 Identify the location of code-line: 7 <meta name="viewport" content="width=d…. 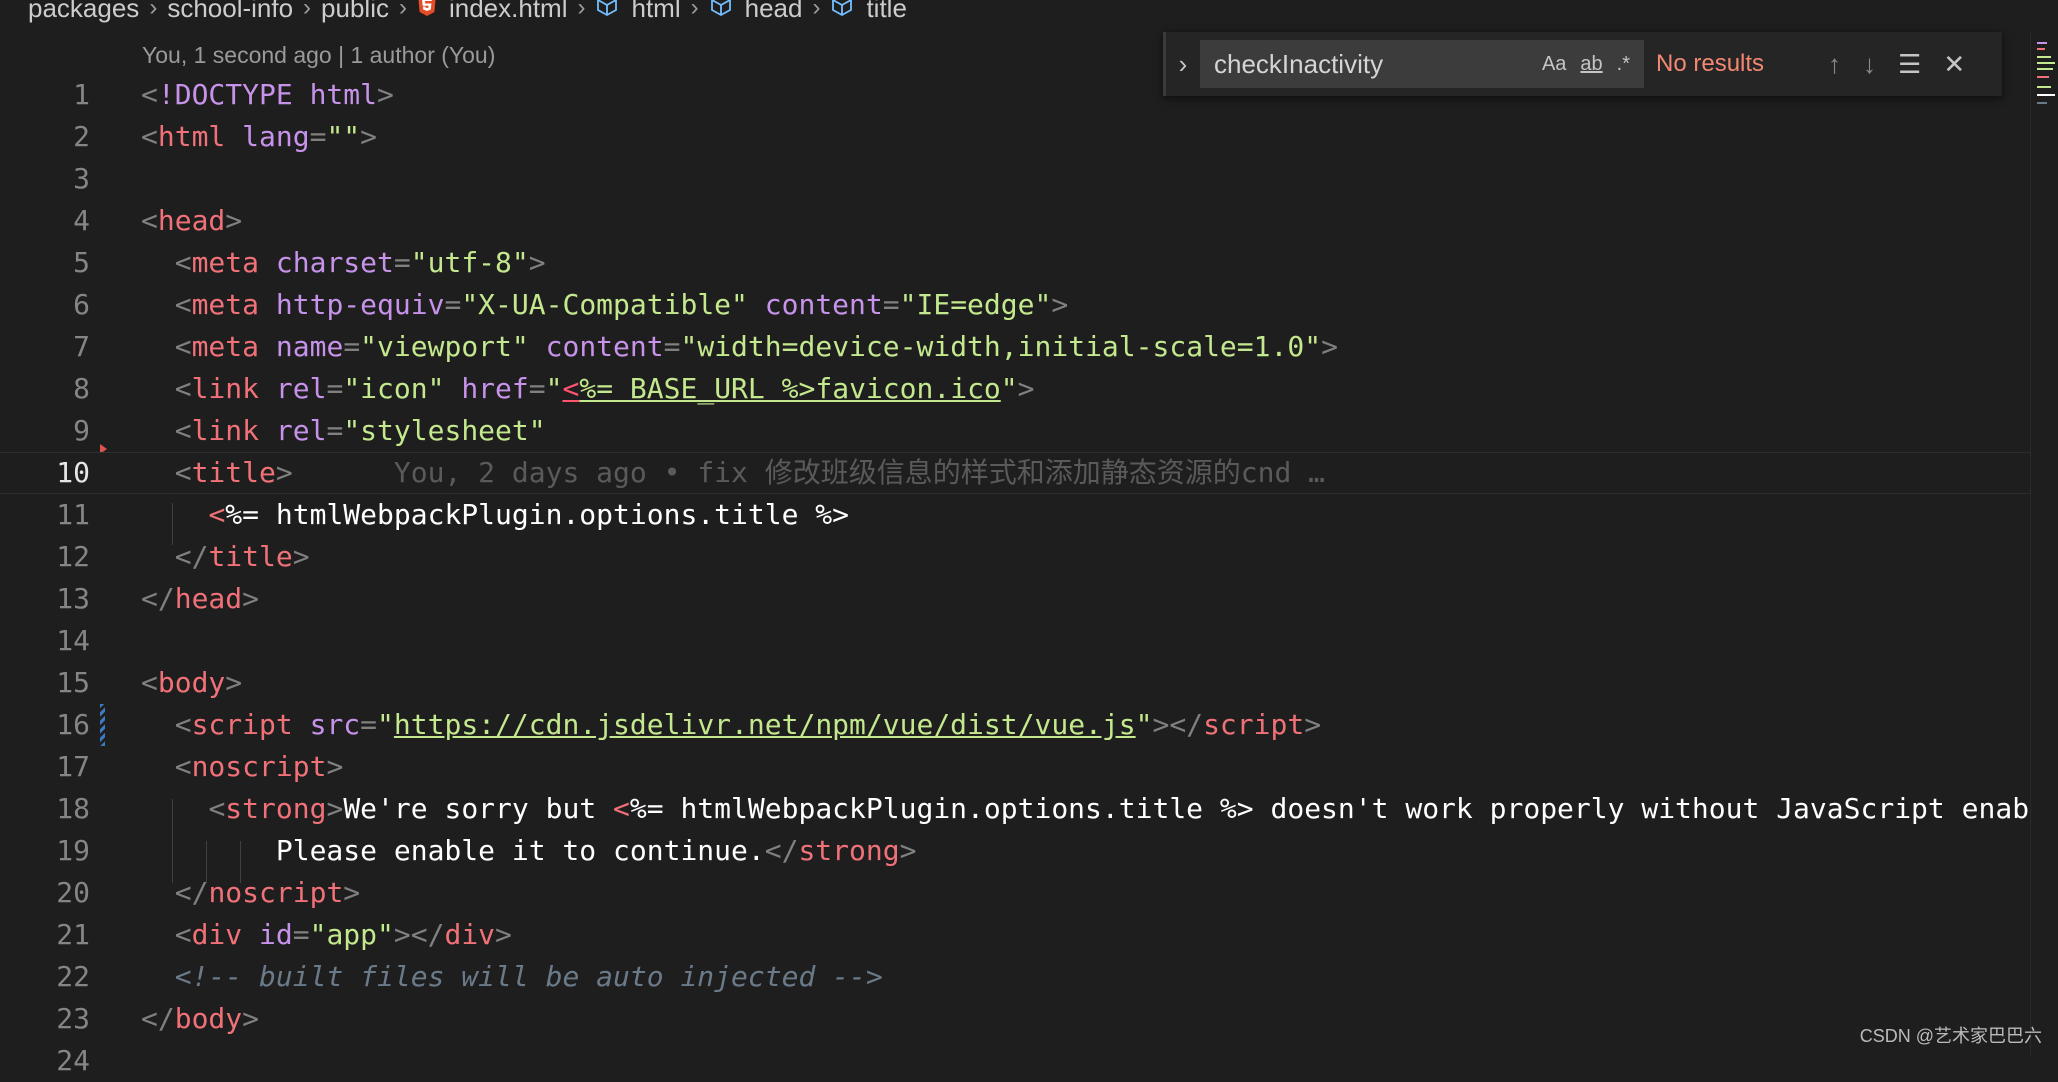
(1015, 347).